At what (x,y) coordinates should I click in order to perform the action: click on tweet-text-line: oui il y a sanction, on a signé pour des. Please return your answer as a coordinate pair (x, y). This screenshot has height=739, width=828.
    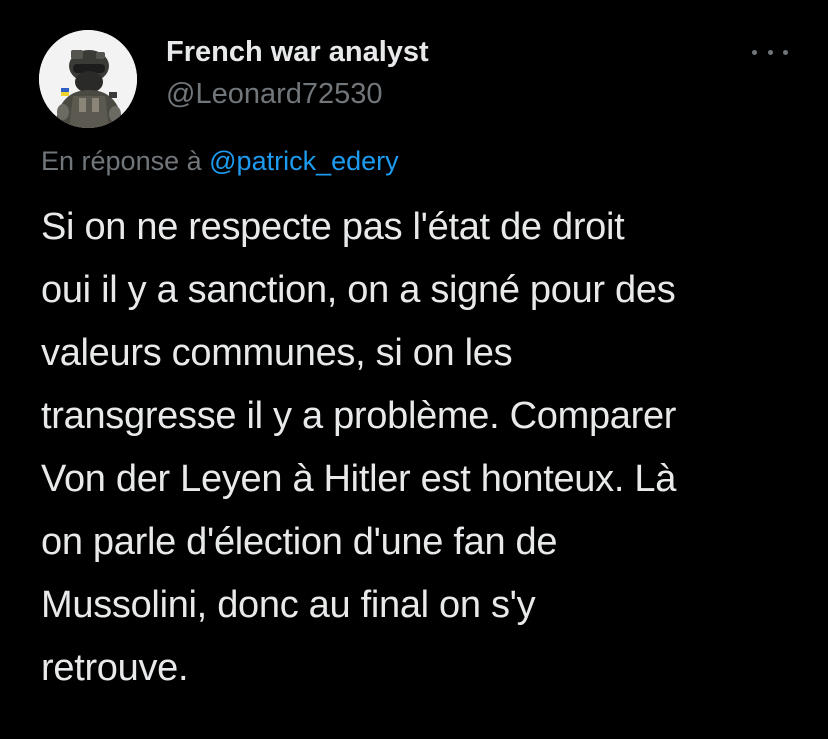
    Looking at the image, I should click on (358, 290).